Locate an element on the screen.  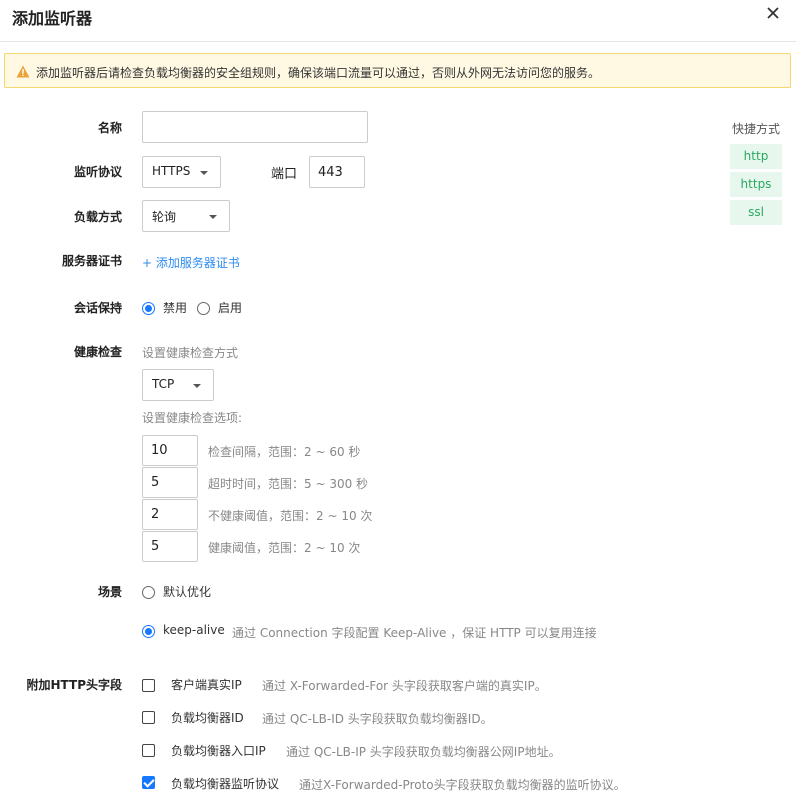
shortcuts-title: 快捷方式 is located at coordinates (756, 129).